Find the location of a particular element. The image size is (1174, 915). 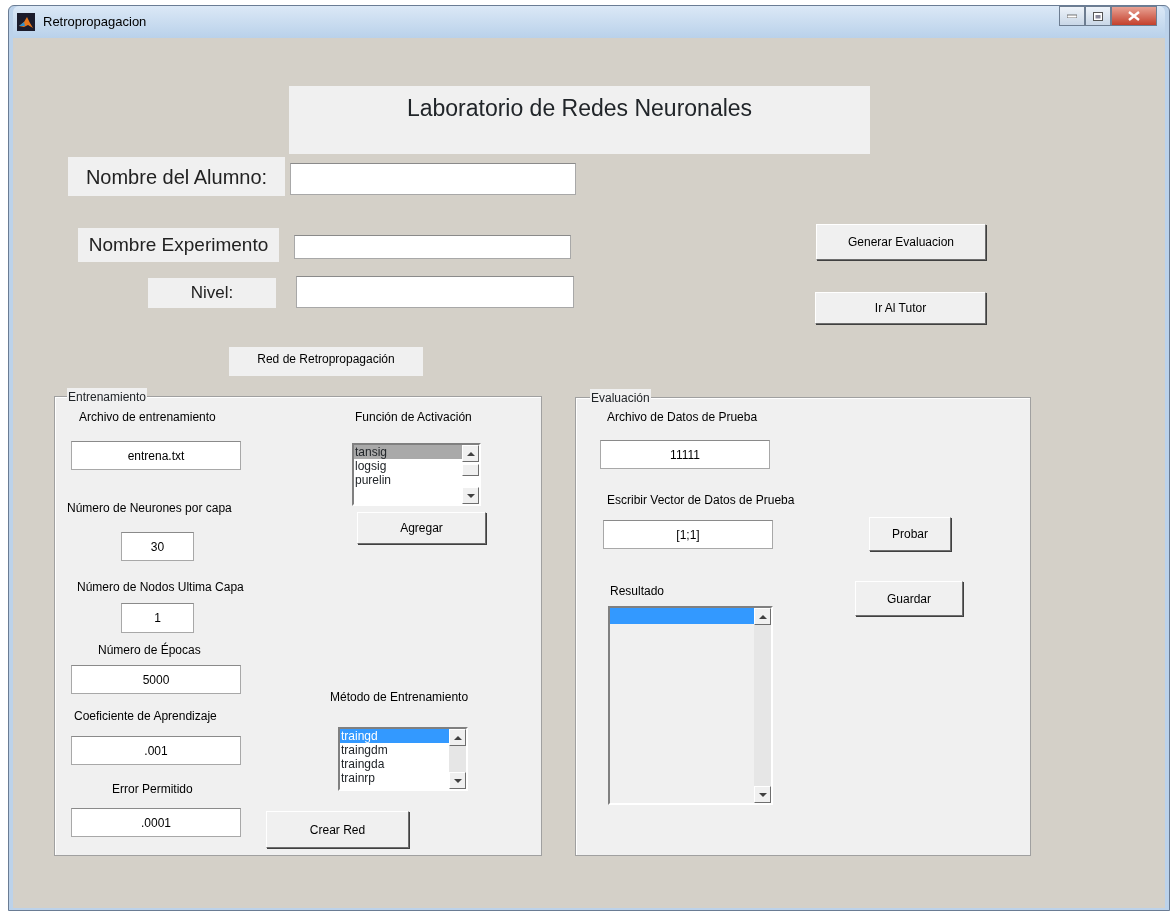

list-item: traingdm is located at coordinates (394, 750).